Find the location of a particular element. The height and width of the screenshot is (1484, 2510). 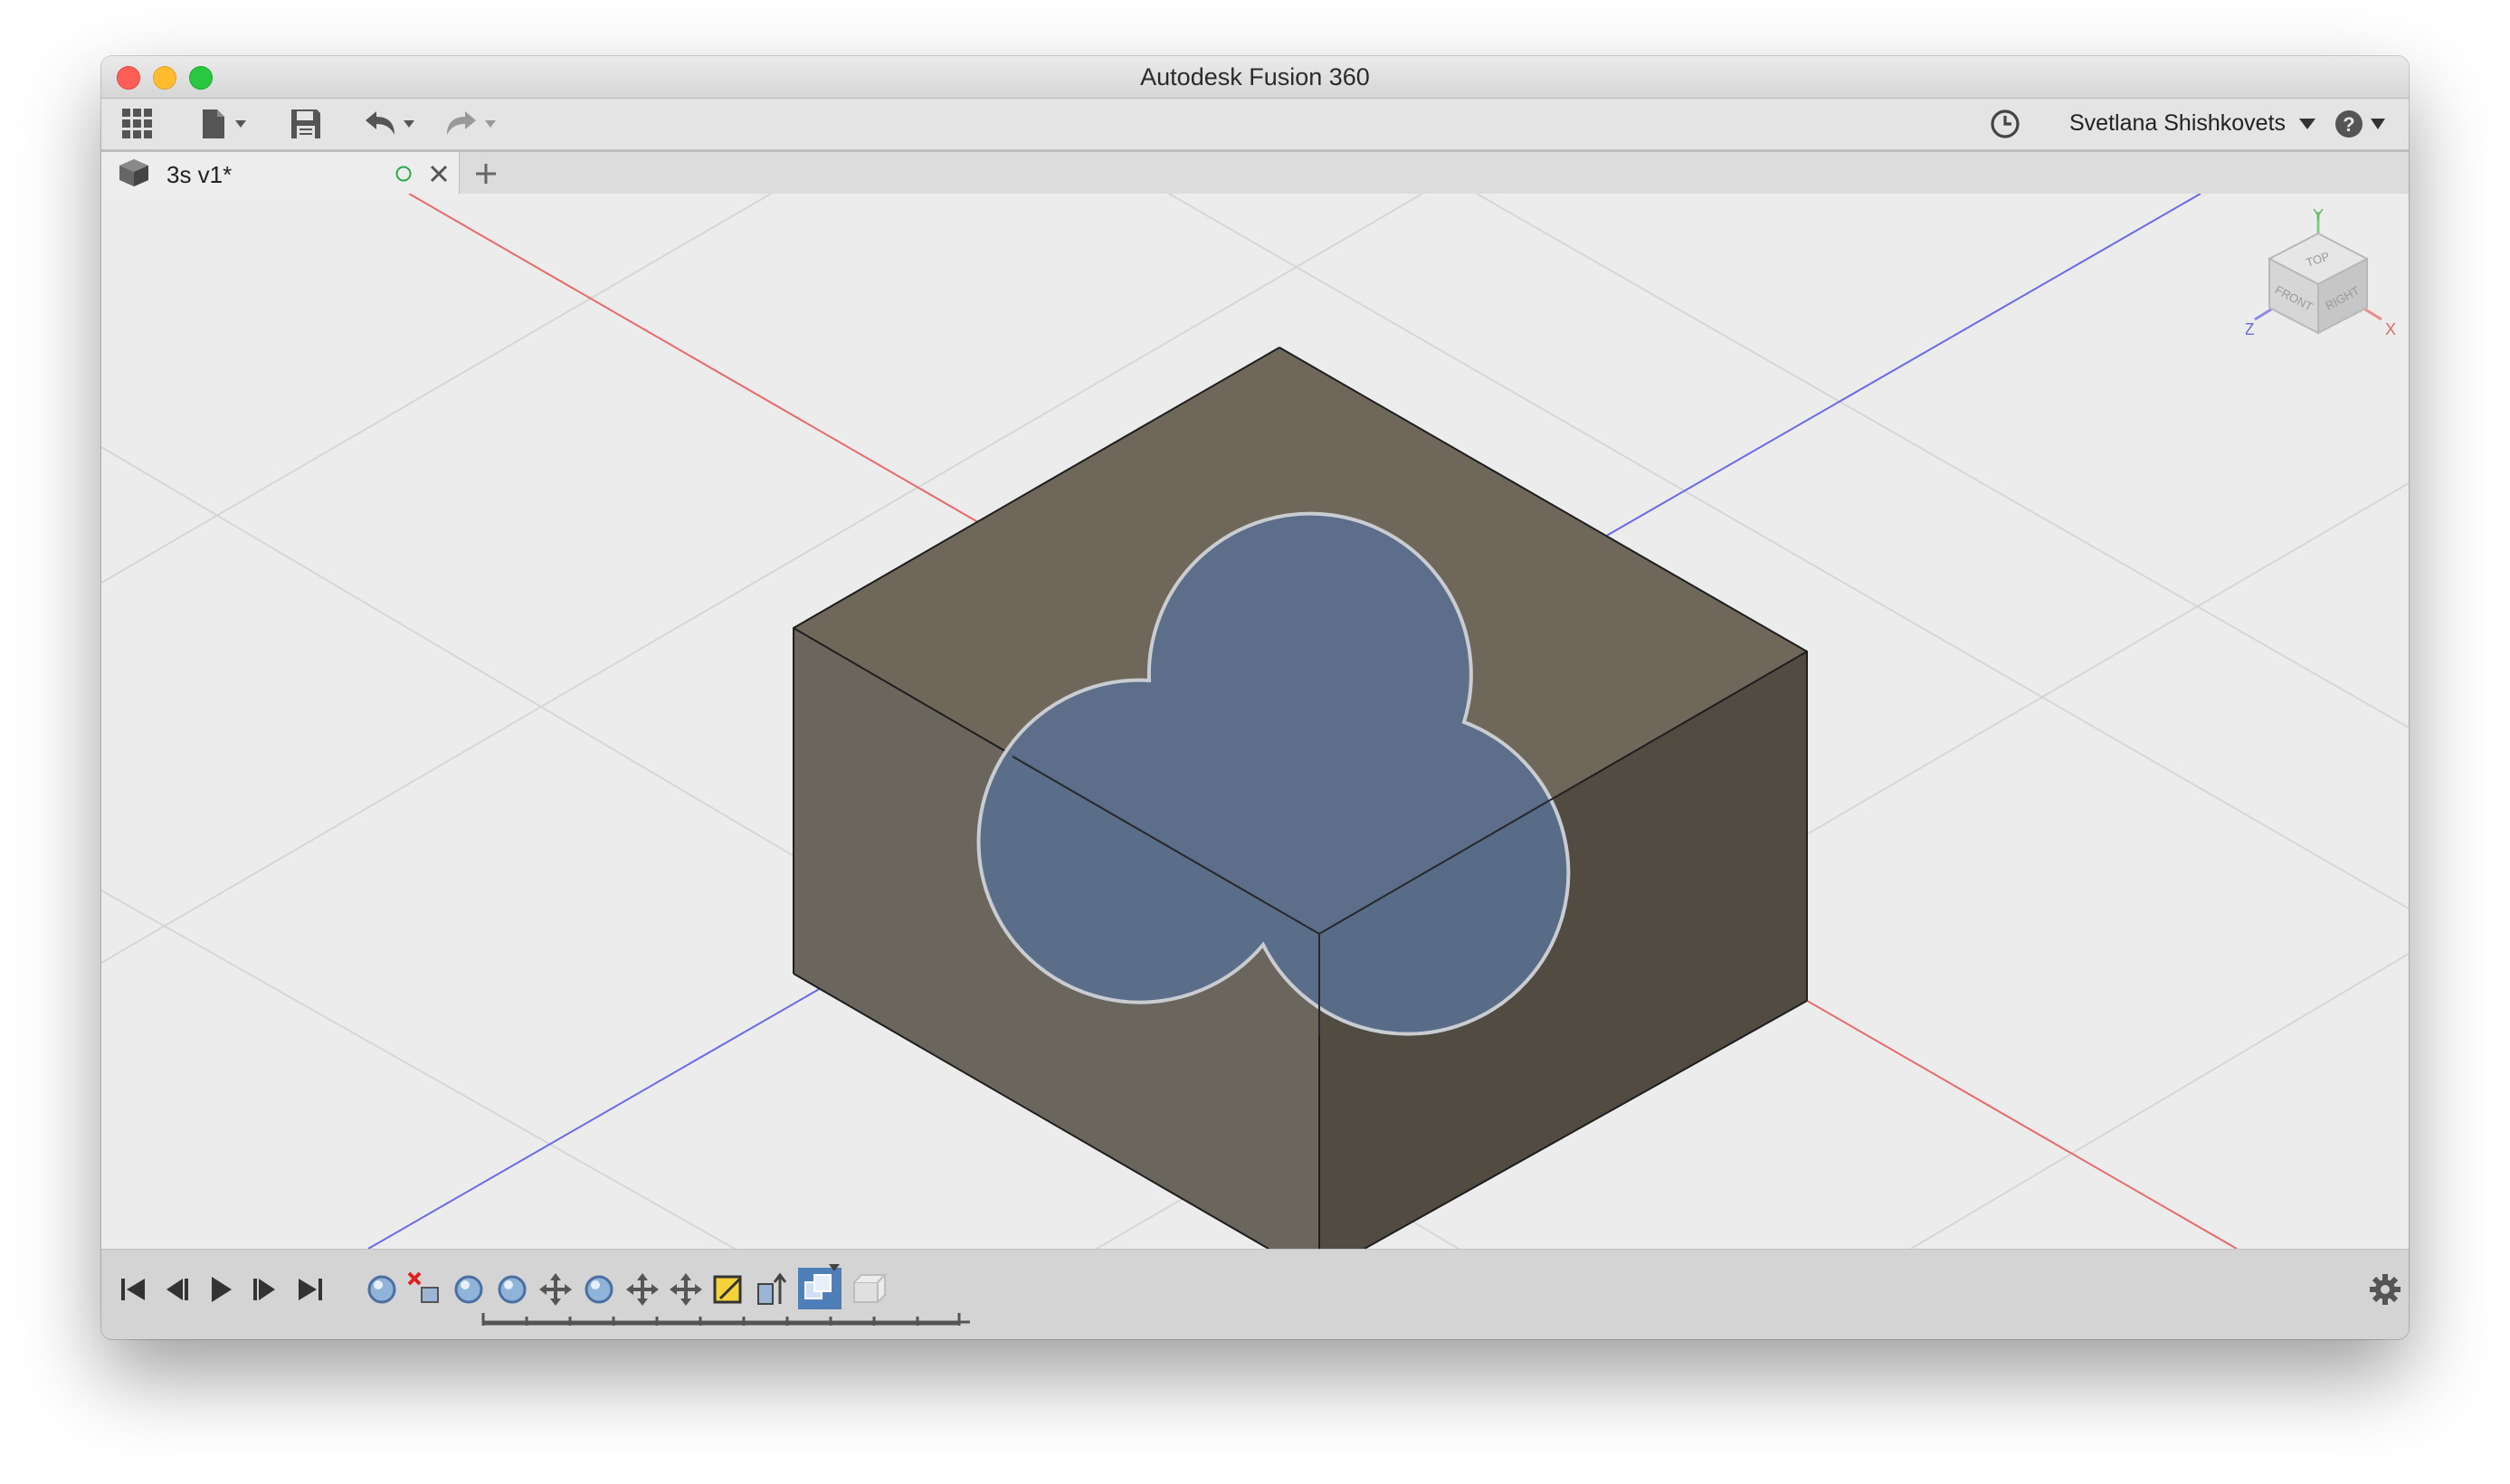

skip-to-end-icon is located at coordinates (309, 1289).